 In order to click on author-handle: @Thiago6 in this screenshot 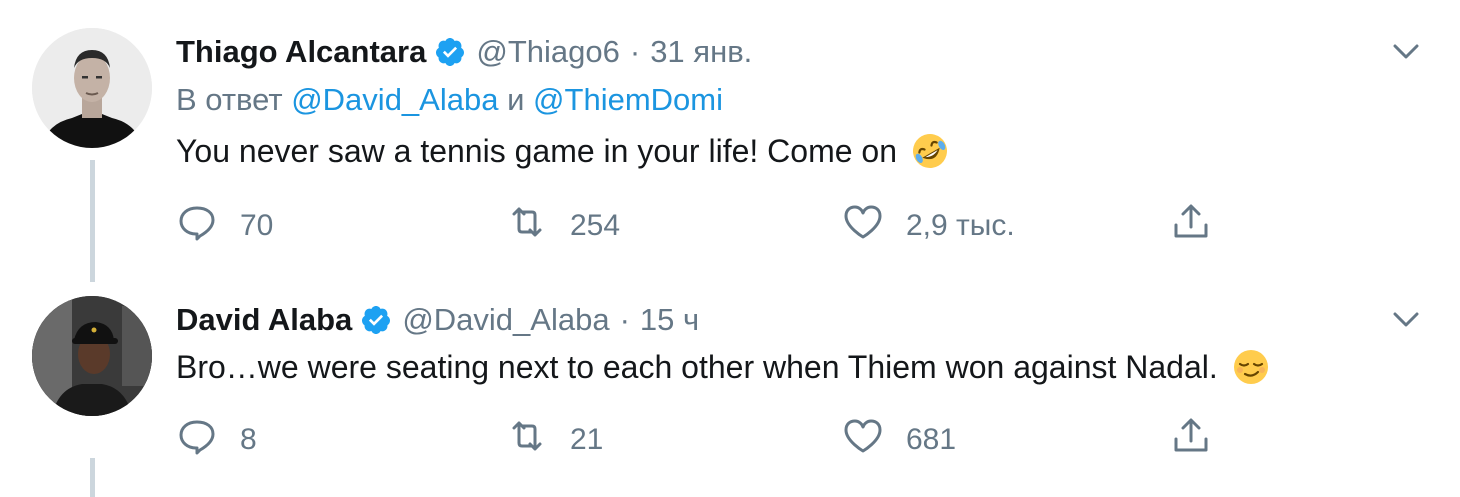, I will do `click(548, 52)`.